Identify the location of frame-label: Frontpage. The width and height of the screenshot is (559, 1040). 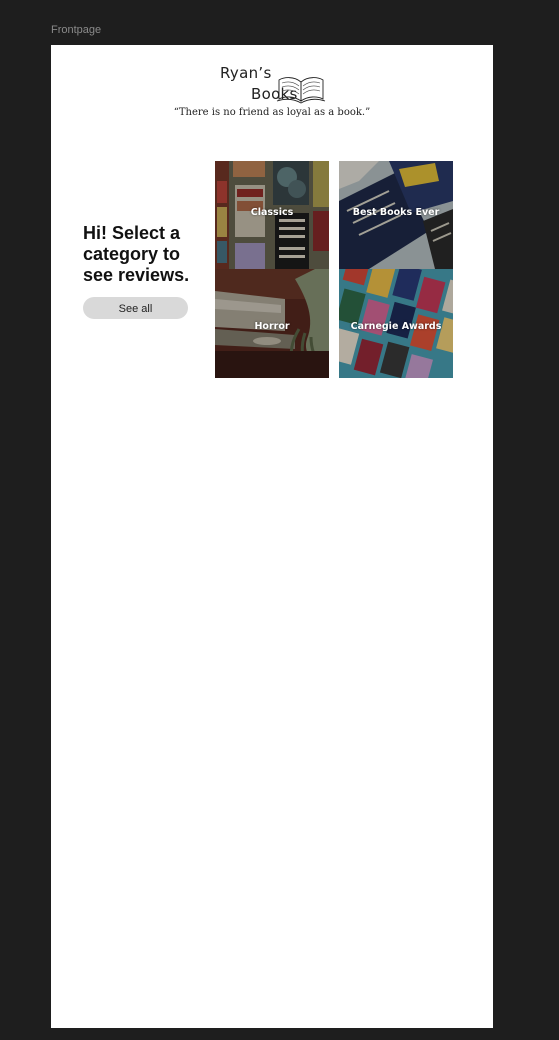
(76, 30).